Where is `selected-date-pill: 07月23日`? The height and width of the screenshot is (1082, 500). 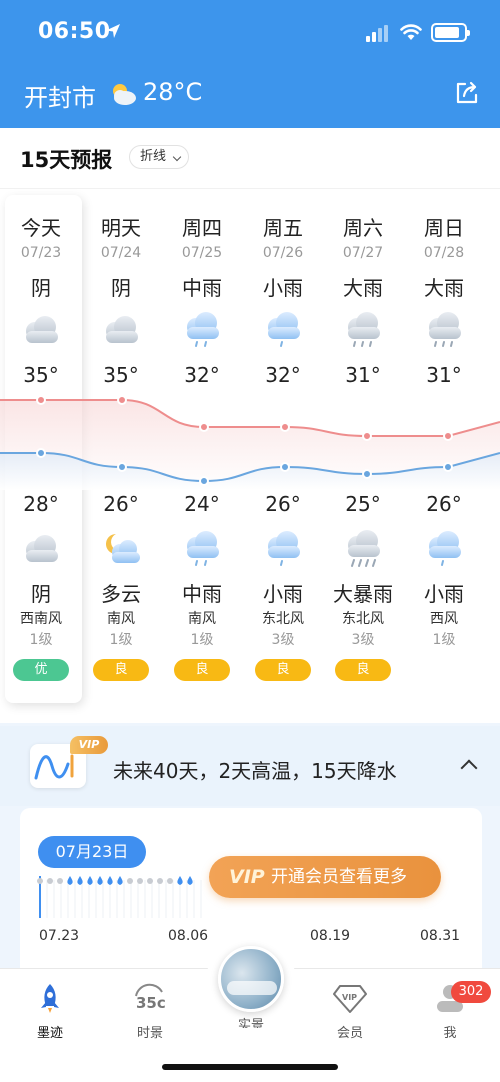
selected-date-pill: 07月23日 is located at coordinates (92, 852).